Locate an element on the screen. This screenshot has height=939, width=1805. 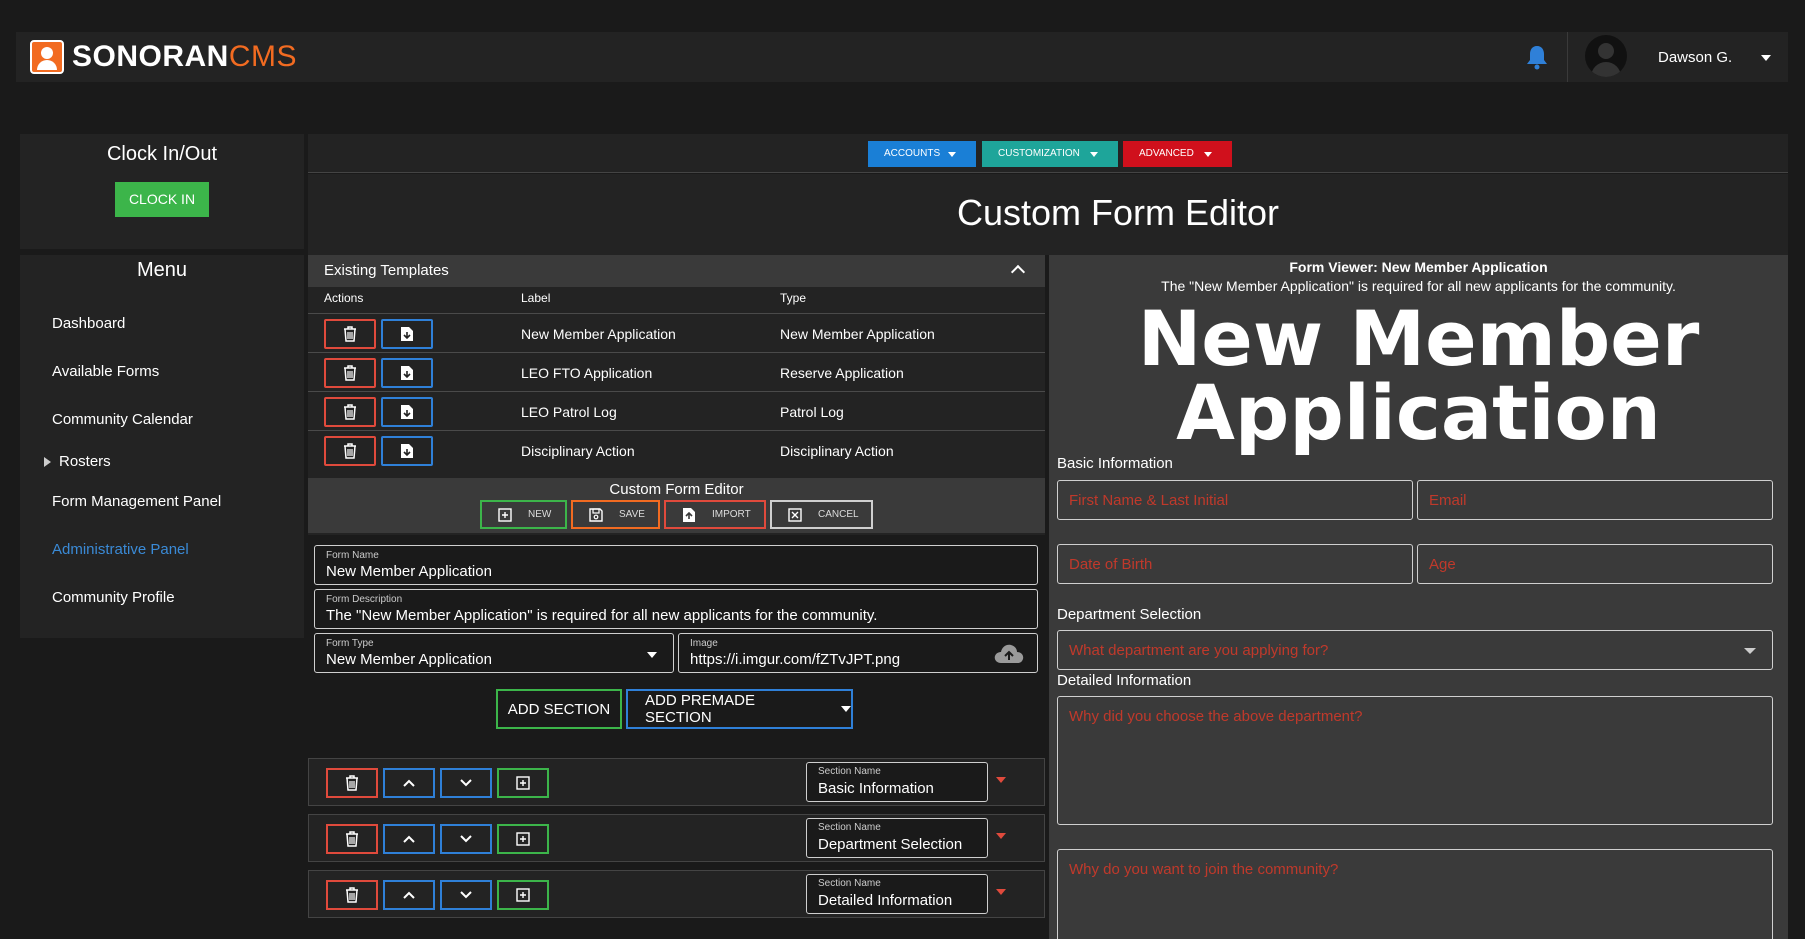
cancel-label: CANCEL is located at coordinates (838, 514).